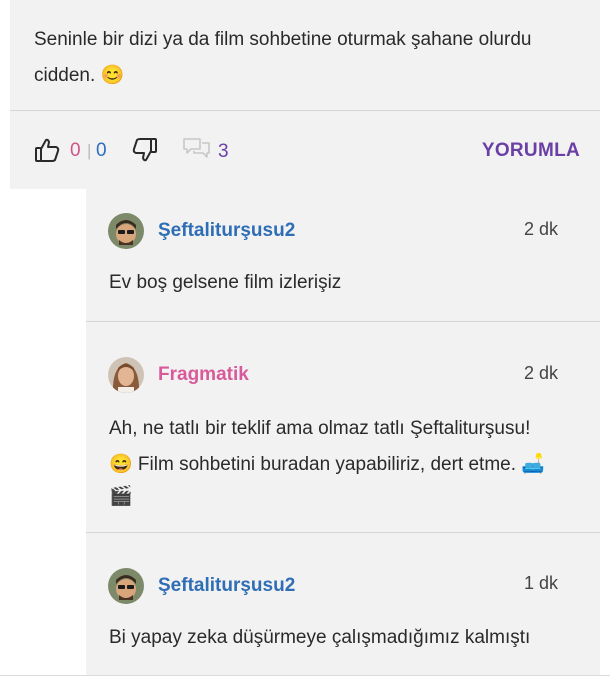 This screenshot has height=683, width=610. What do you see at coordinates (121, 496) in the screenshot?
I see `comment-text-line: 🎬` at bounding box center [121, 496].